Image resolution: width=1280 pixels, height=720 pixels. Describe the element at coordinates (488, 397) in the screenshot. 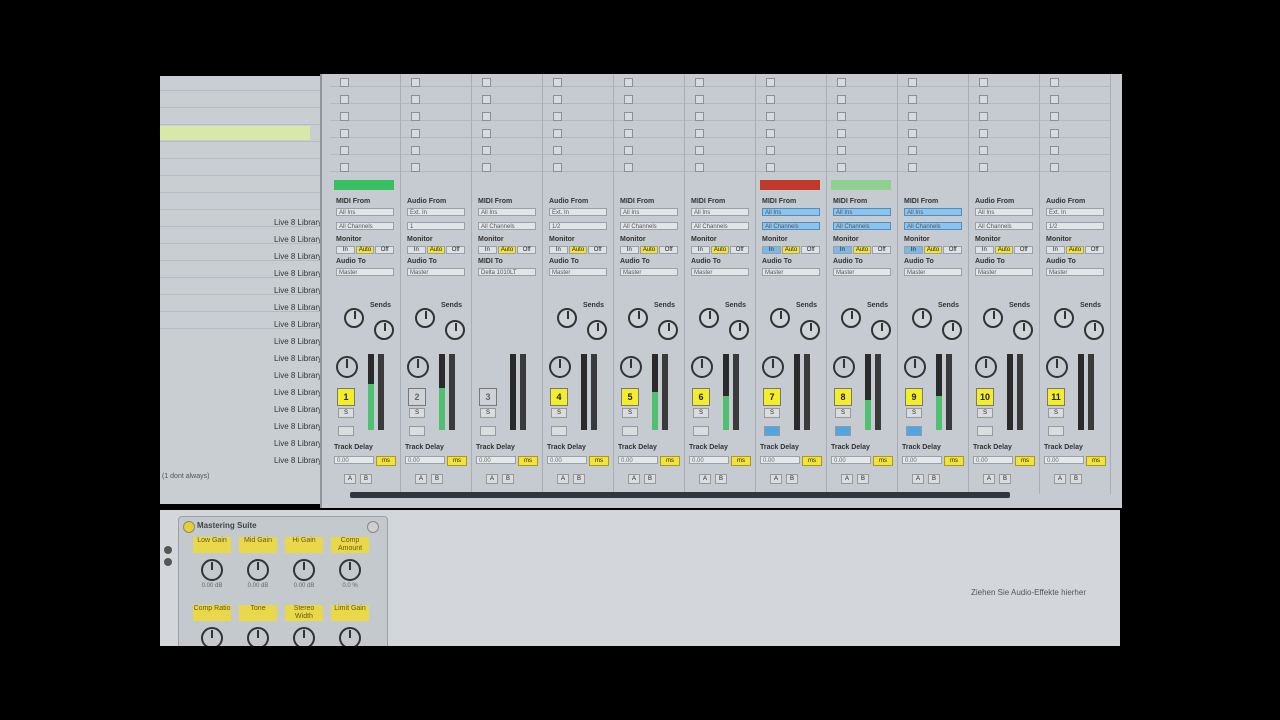

I see `track-activator: 3` at that location.